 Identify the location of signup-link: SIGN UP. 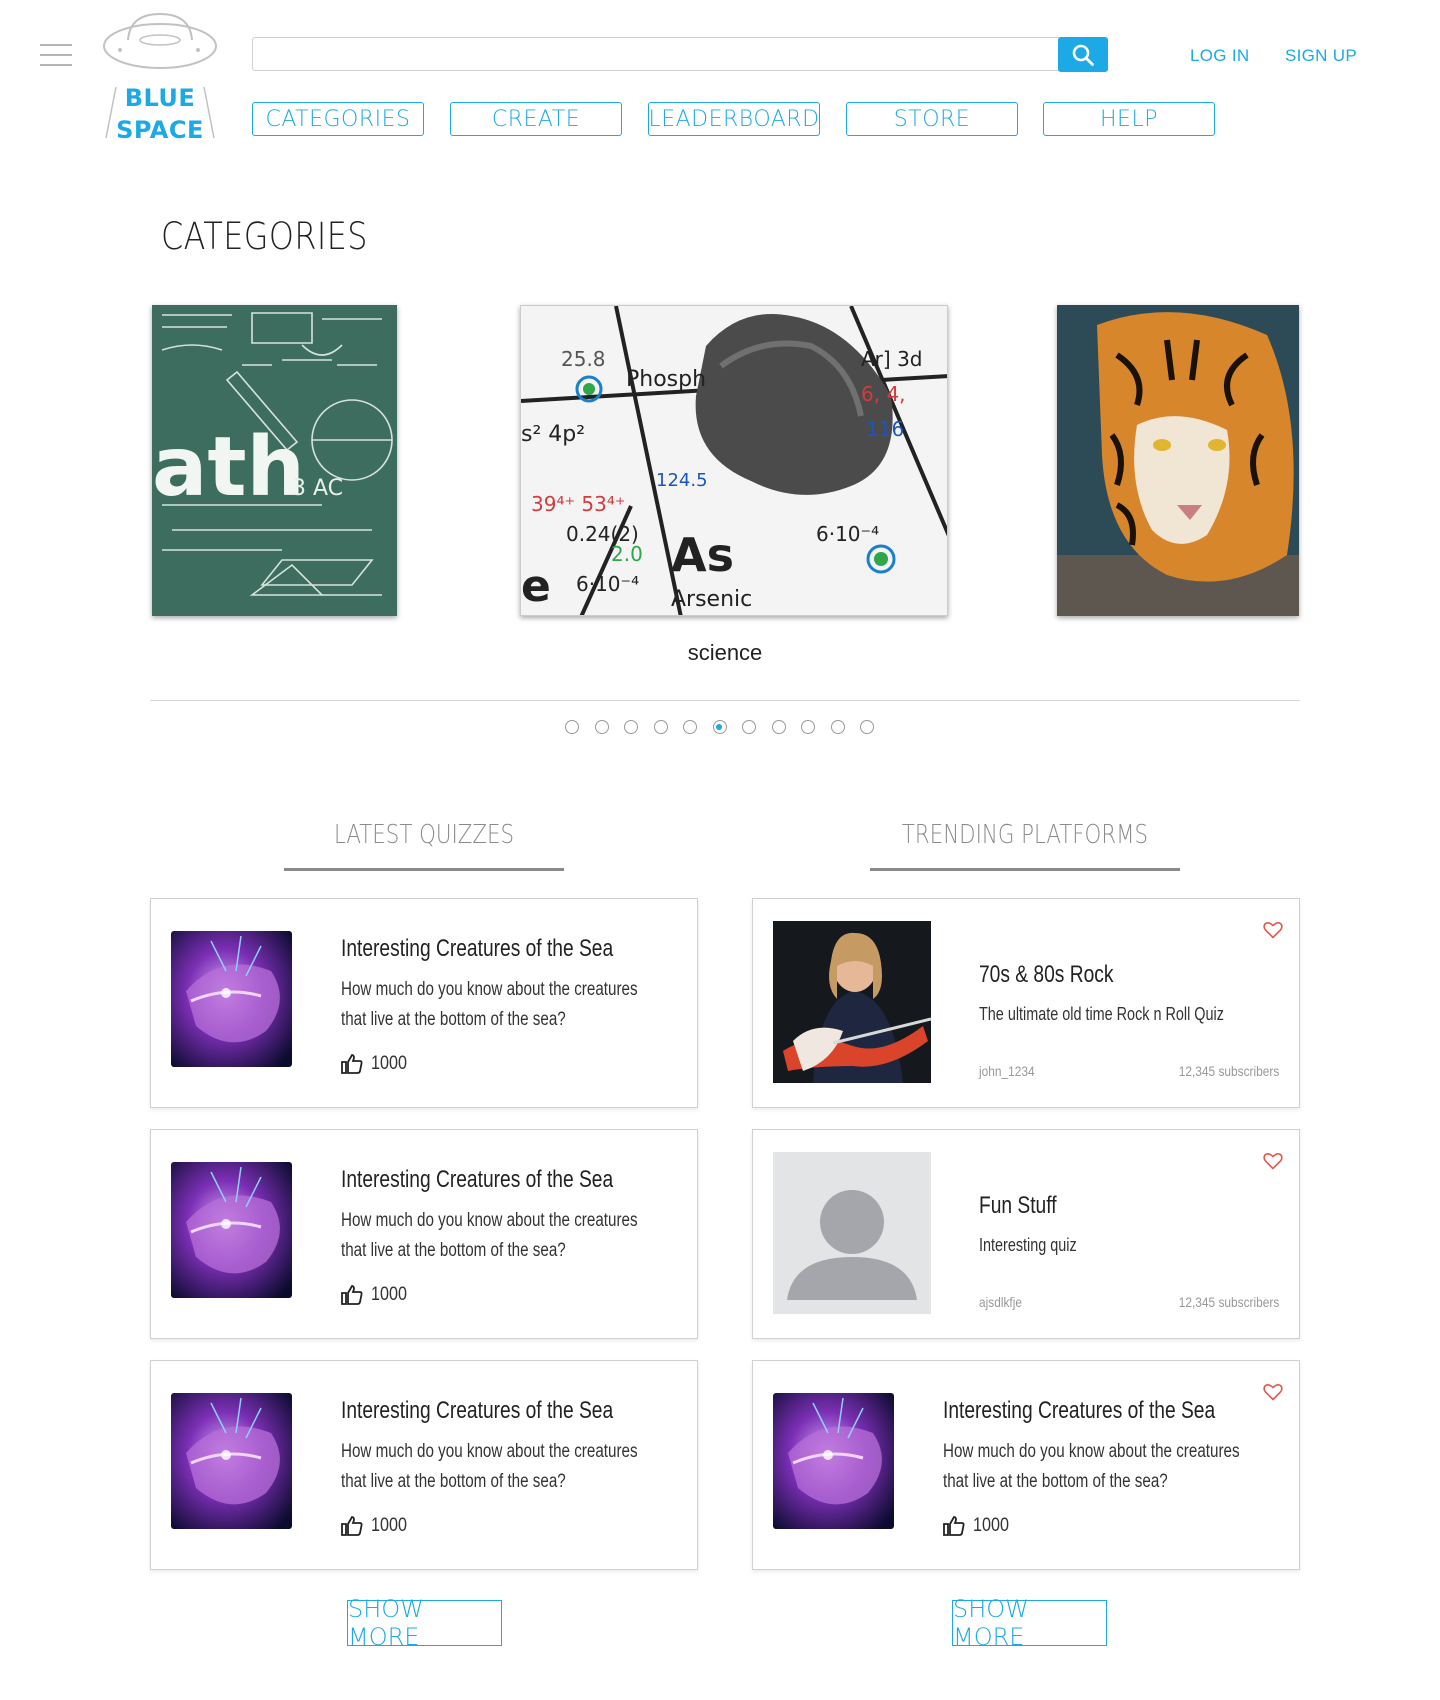
(1321, 56).